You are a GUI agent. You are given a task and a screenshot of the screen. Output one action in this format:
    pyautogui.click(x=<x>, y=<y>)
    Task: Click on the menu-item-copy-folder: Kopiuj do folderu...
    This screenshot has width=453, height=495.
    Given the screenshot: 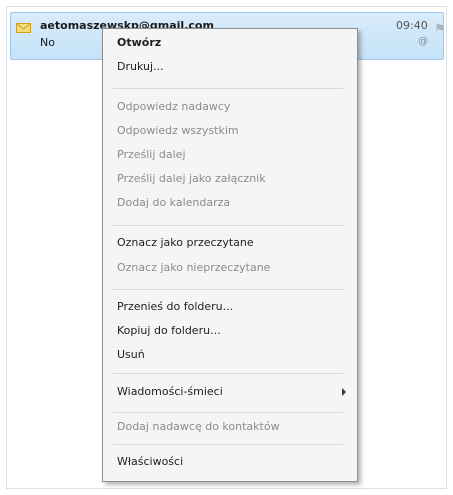 What is the action you would take?
    pyautogui.click(x=169, y=331)
    